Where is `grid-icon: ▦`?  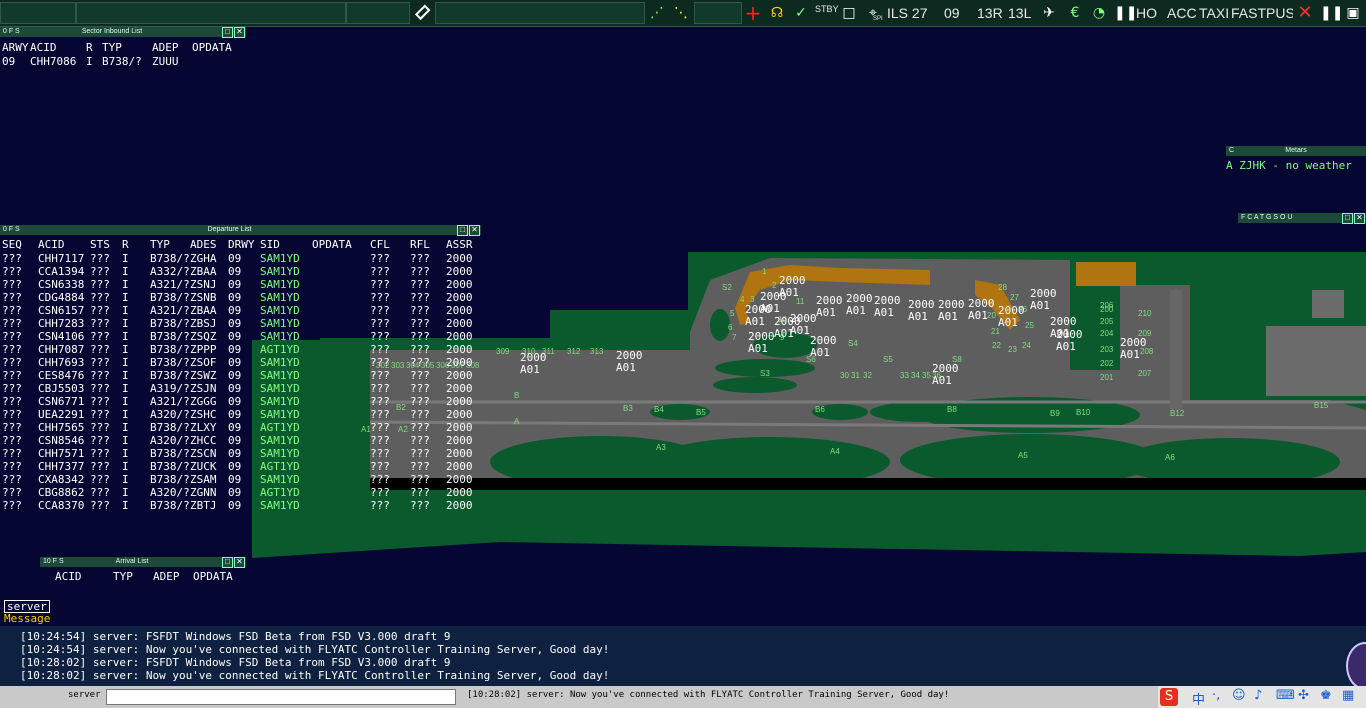
grid-icon: ▦ is located at coordinates (1348, 695).